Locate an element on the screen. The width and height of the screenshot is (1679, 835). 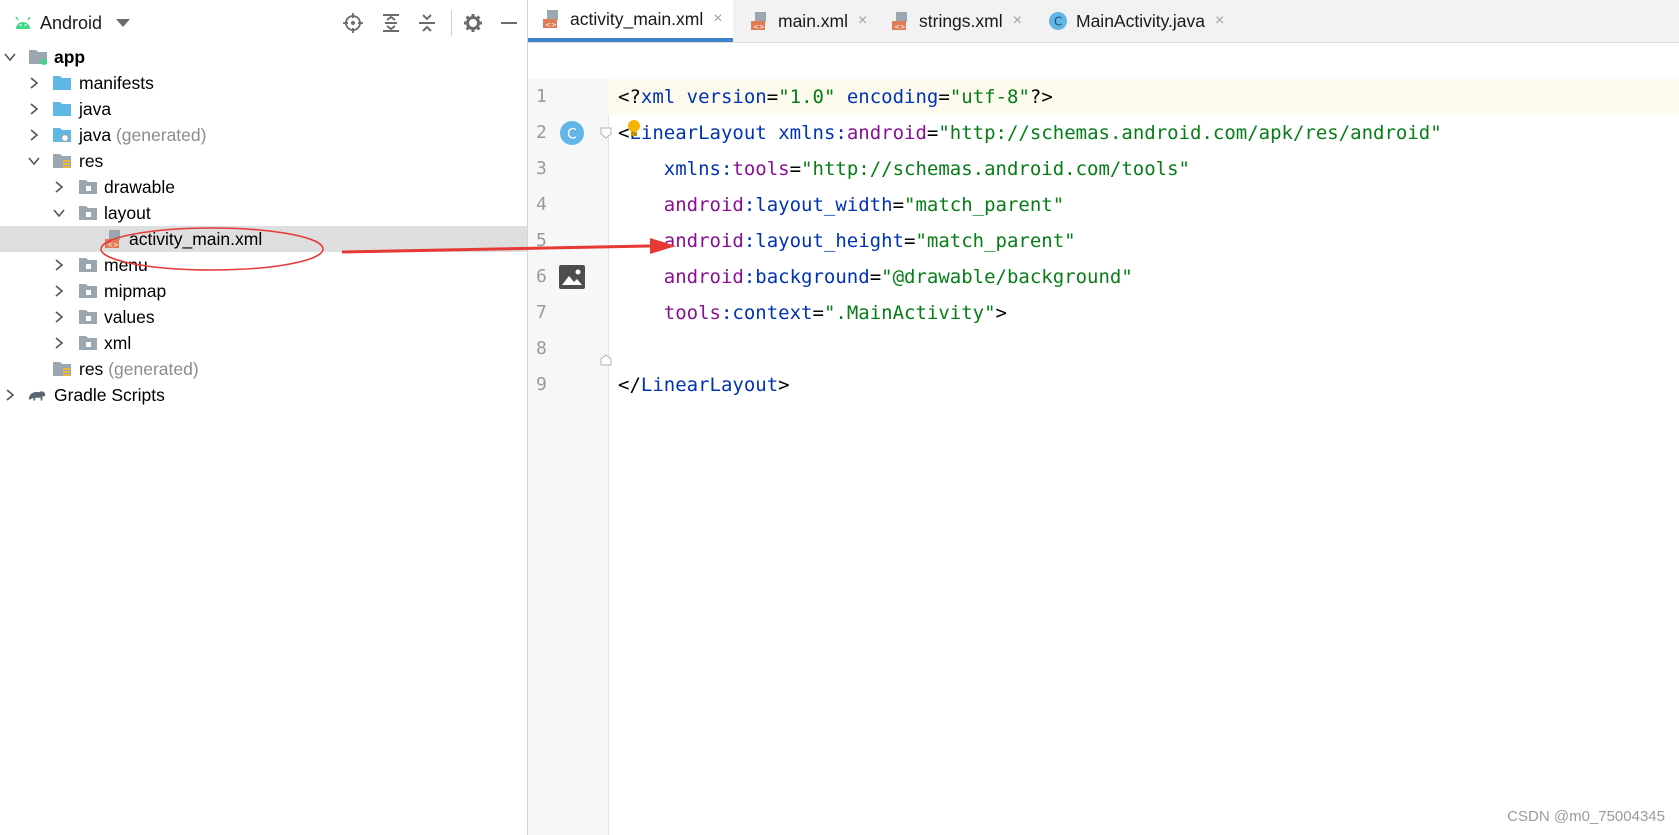
expand-all-icon is located at coordinates (391, 23).